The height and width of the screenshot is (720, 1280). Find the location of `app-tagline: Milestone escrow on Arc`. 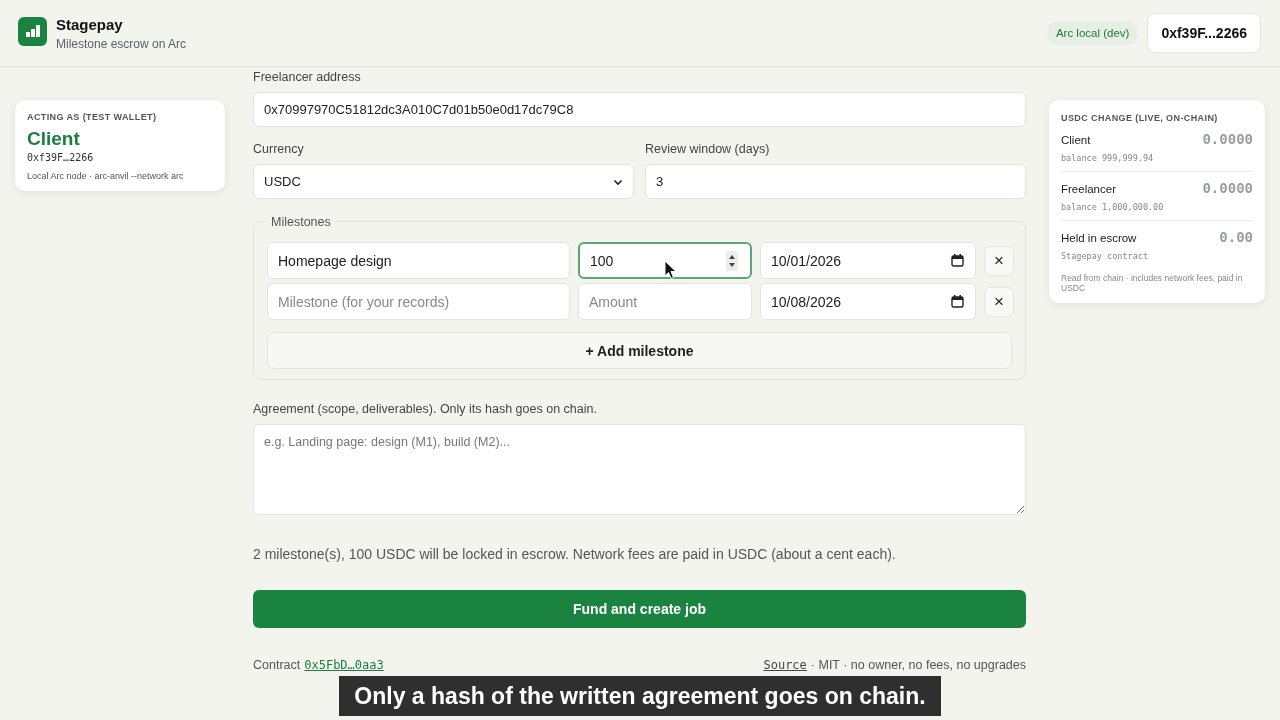

app-tagline: Milestone escrow on Arc is located at coordinates (121, 43).